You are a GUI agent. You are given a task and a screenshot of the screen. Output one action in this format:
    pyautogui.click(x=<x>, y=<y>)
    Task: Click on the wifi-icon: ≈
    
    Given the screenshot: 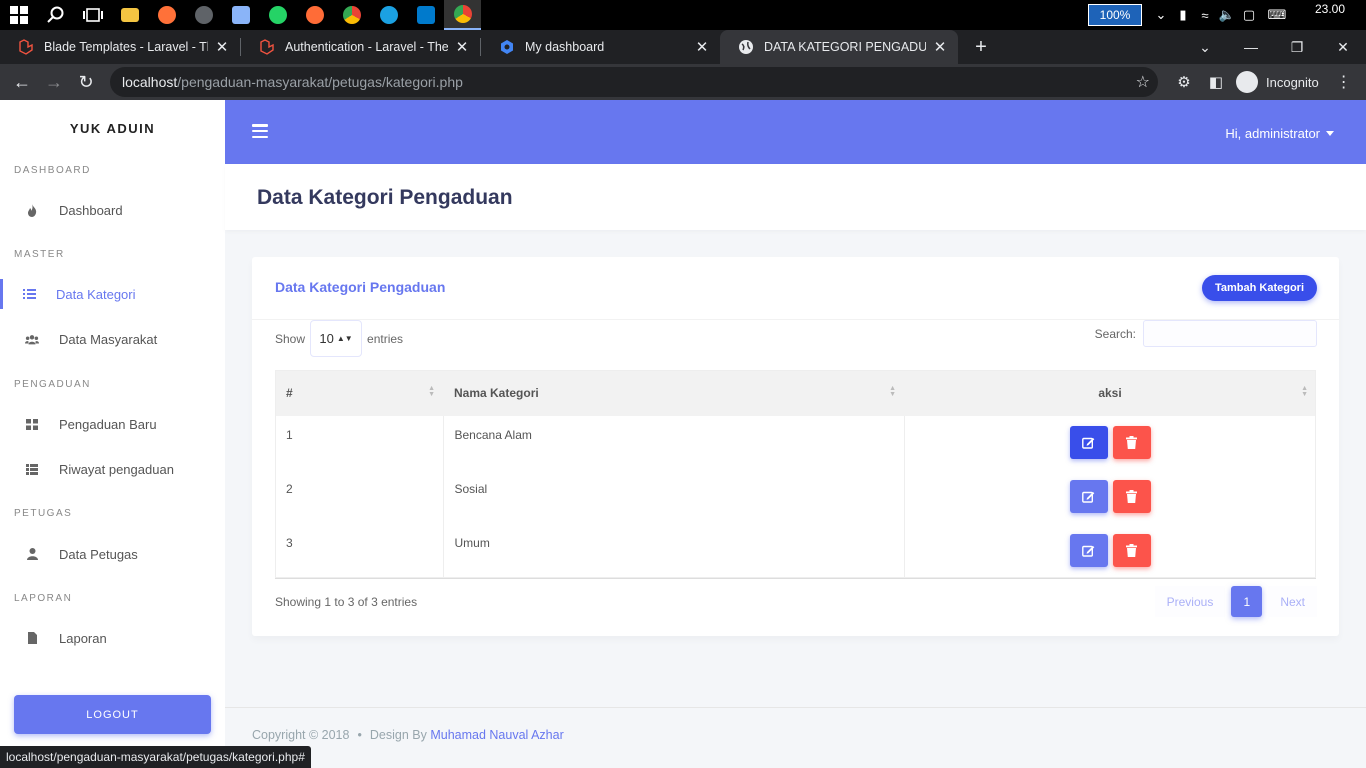 What is the action you would take?
    pyautogui.click(x=1205, y=15)
    